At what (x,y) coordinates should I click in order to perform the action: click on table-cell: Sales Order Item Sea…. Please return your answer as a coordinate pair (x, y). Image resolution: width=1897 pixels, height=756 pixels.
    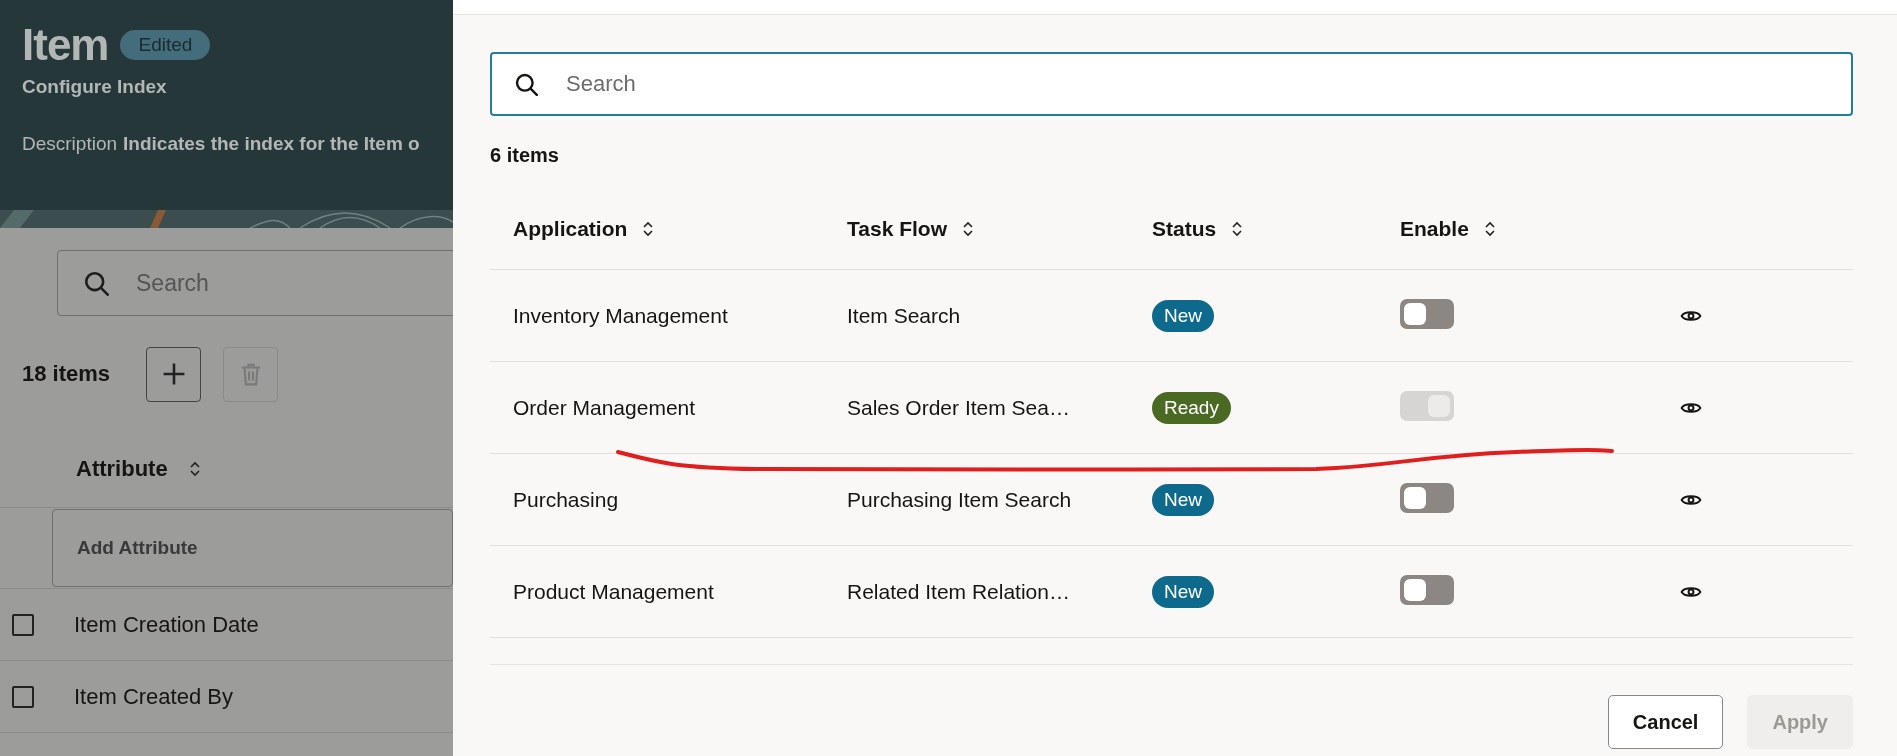
    Looking at the image, I should click on (958, 407).